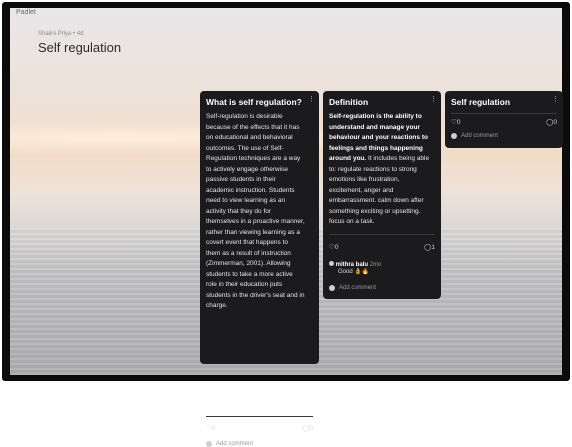 The image size is (572, 447). What do you see at coordinates (375, 211) in the screenshot?
I see `post-body-line: something exciting or upsetting.` at bounding box center [375, 211].